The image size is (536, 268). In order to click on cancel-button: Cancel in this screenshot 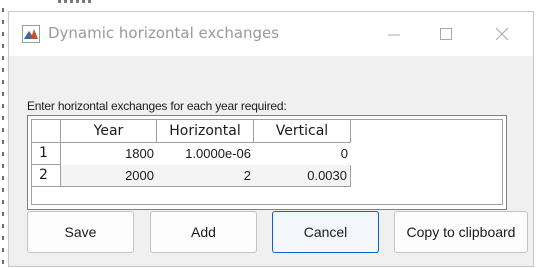, I will do `click(325, 232)`.